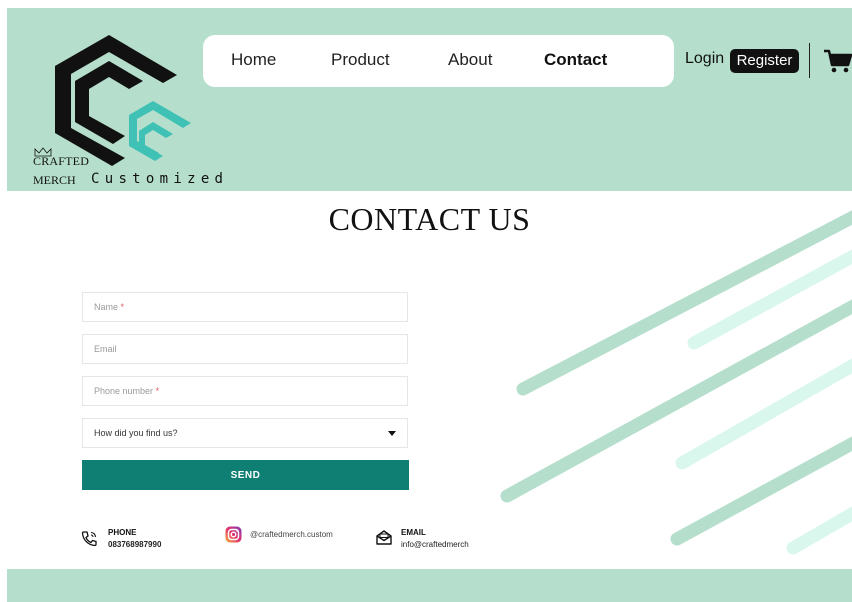 The image size is (852, 602). Describe the element at coordinates (233, 534) in the screenshot. I see `instagram-icon` at that location.